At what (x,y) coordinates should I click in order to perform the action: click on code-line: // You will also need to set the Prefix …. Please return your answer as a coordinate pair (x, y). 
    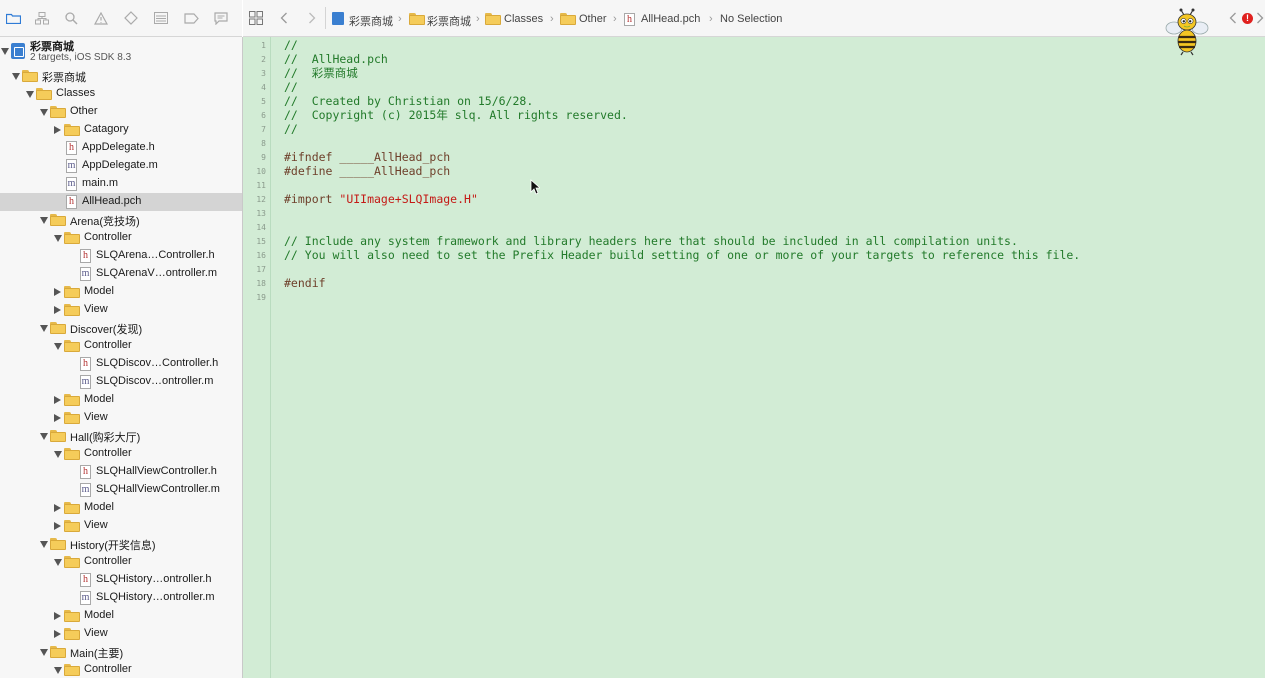
    Looking at the image, I should click on (682, 255).